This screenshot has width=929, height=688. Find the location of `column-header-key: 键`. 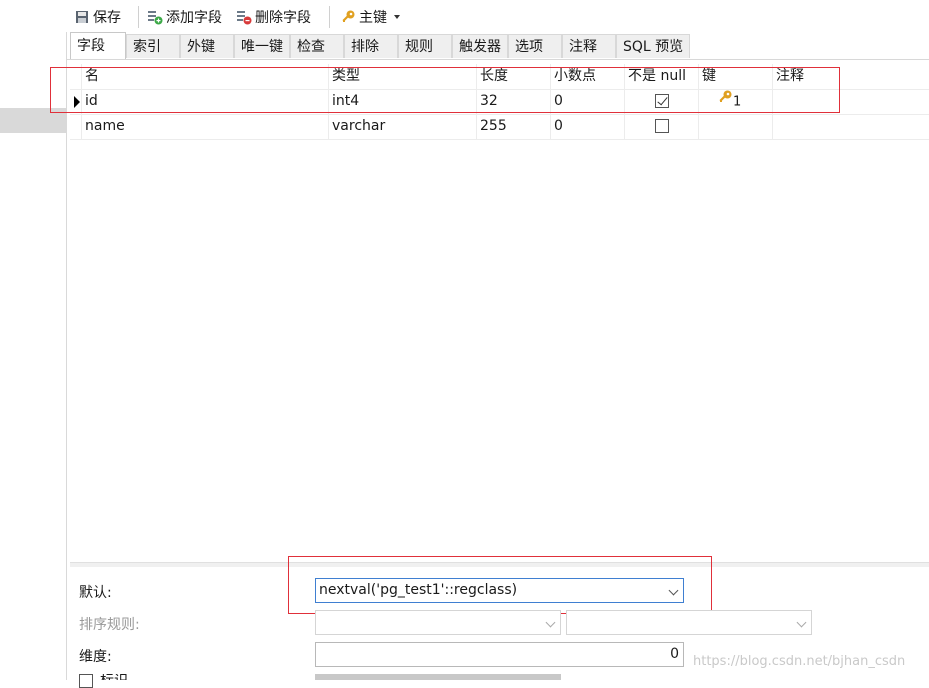

column-header-key: 键 is located at coordinates (735, 76).